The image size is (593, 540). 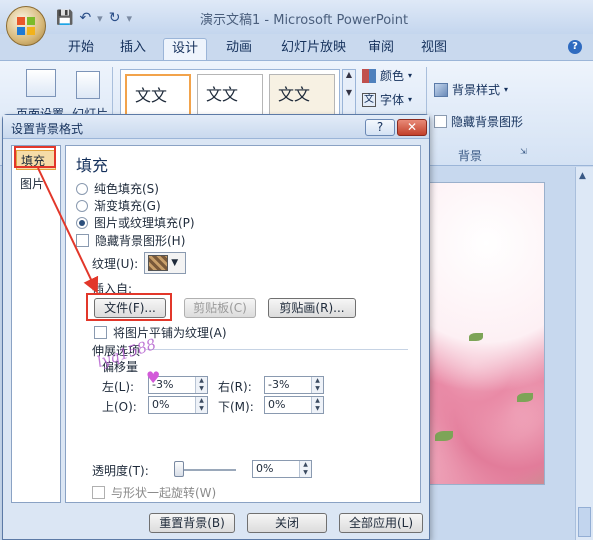 I want to click on fill-option-gradient: 渐变填充(G), so click(x=118, y=205).